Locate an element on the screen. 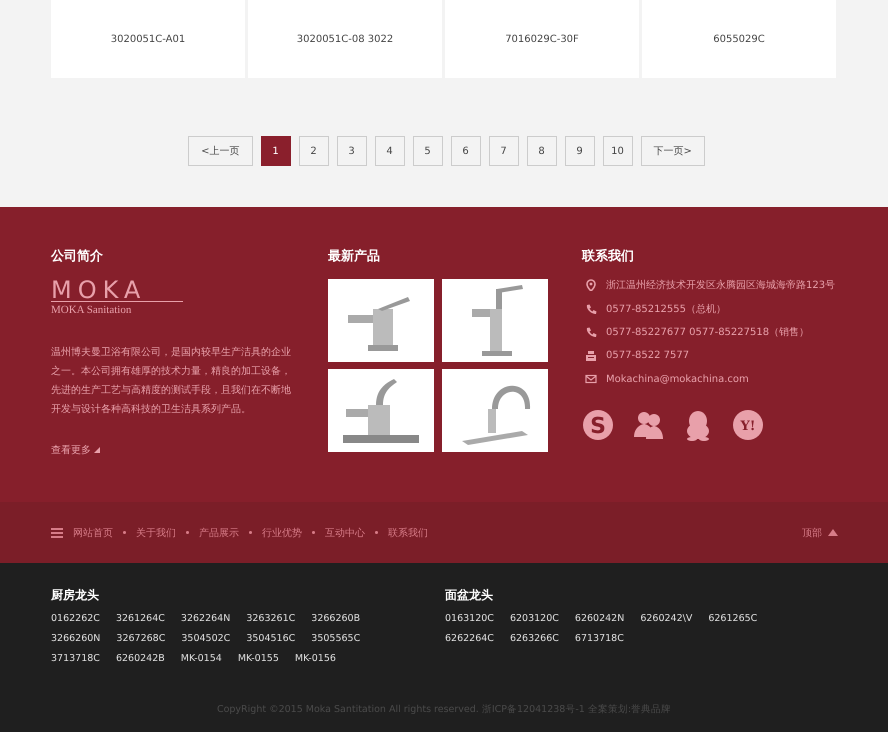  product-code: 3020051C-A01 is located at coordinates (148, 39).